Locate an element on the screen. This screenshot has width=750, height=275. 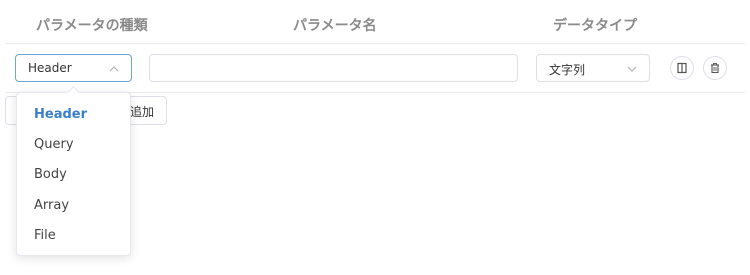
header-param-type: パラメータの種類 is located at coordinates (92, 26).